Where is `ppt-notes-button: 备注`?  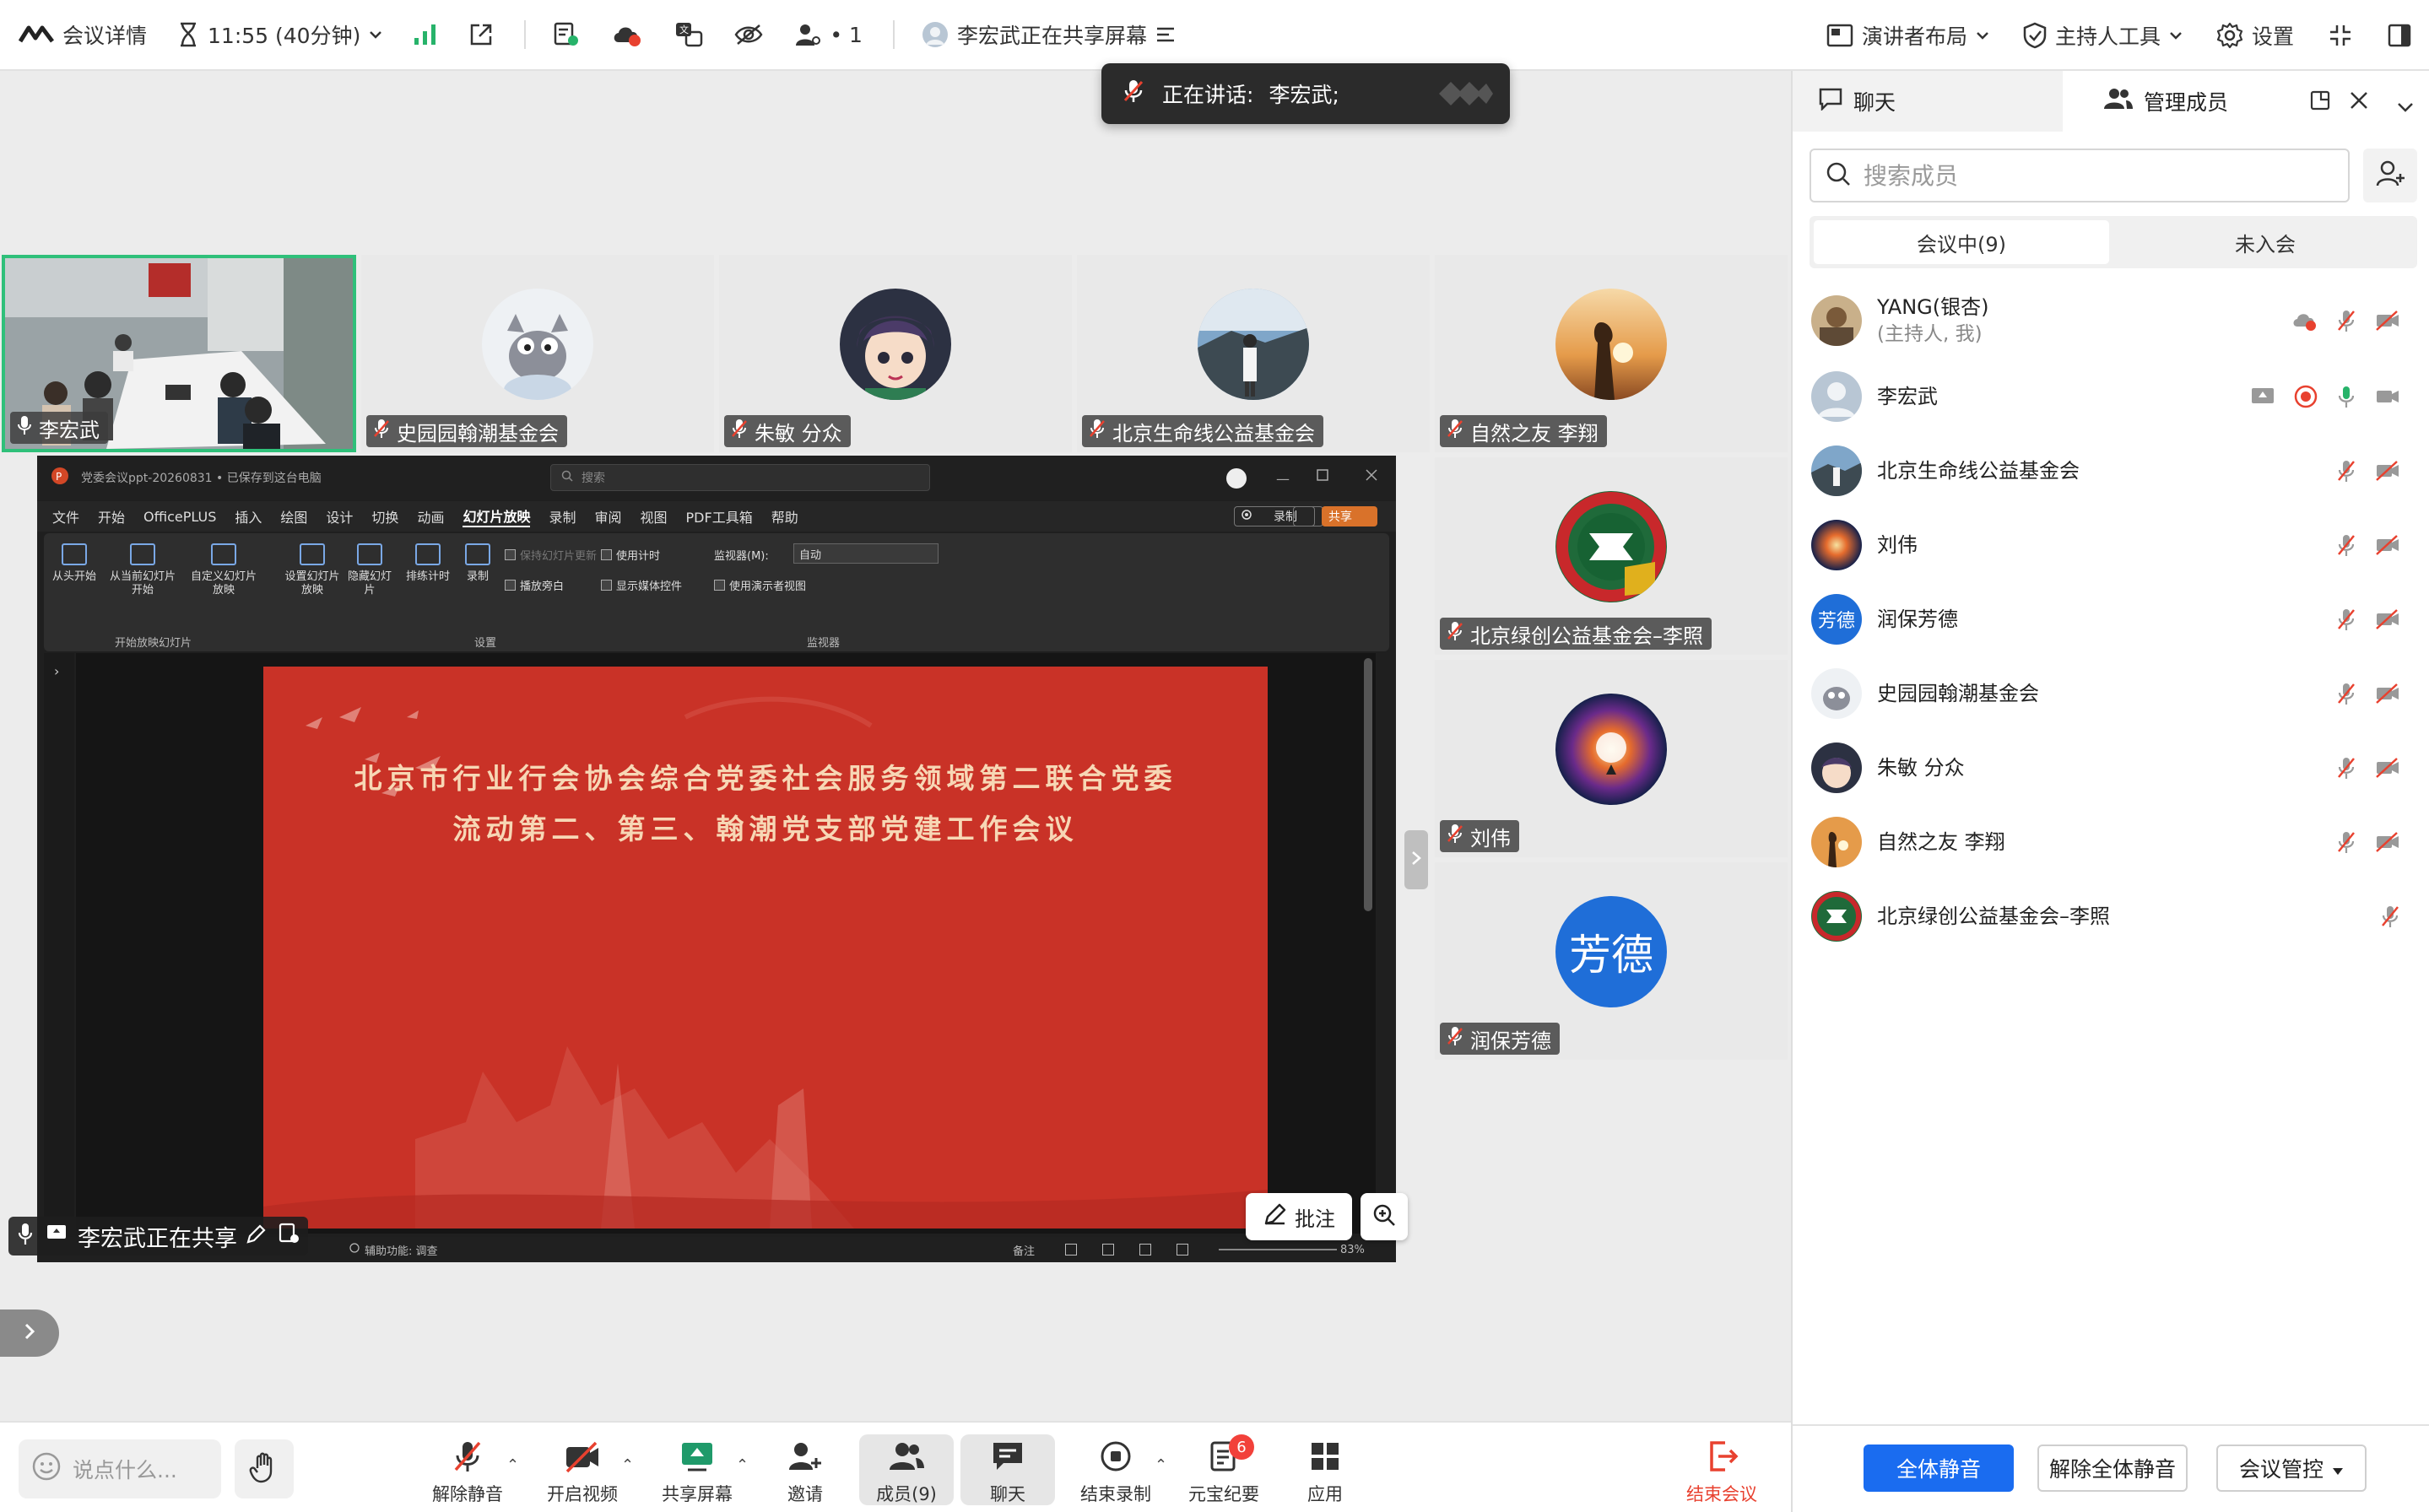 ppt-notes-button: 备注 is located at coordinates (1024, 1250).